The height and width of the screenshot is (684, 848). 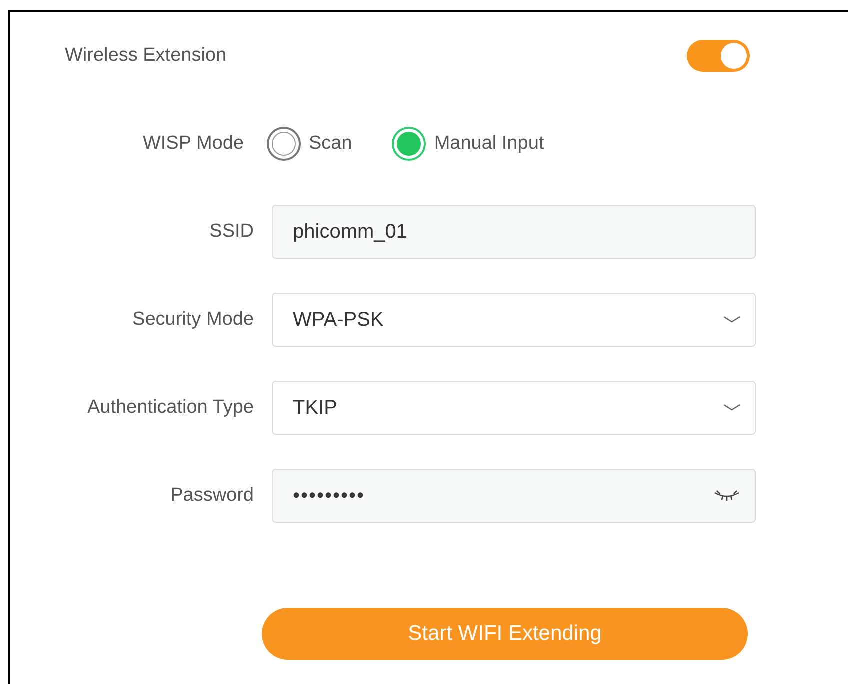 I want to click on select-field: TKIP, so click(x=514, y=408).